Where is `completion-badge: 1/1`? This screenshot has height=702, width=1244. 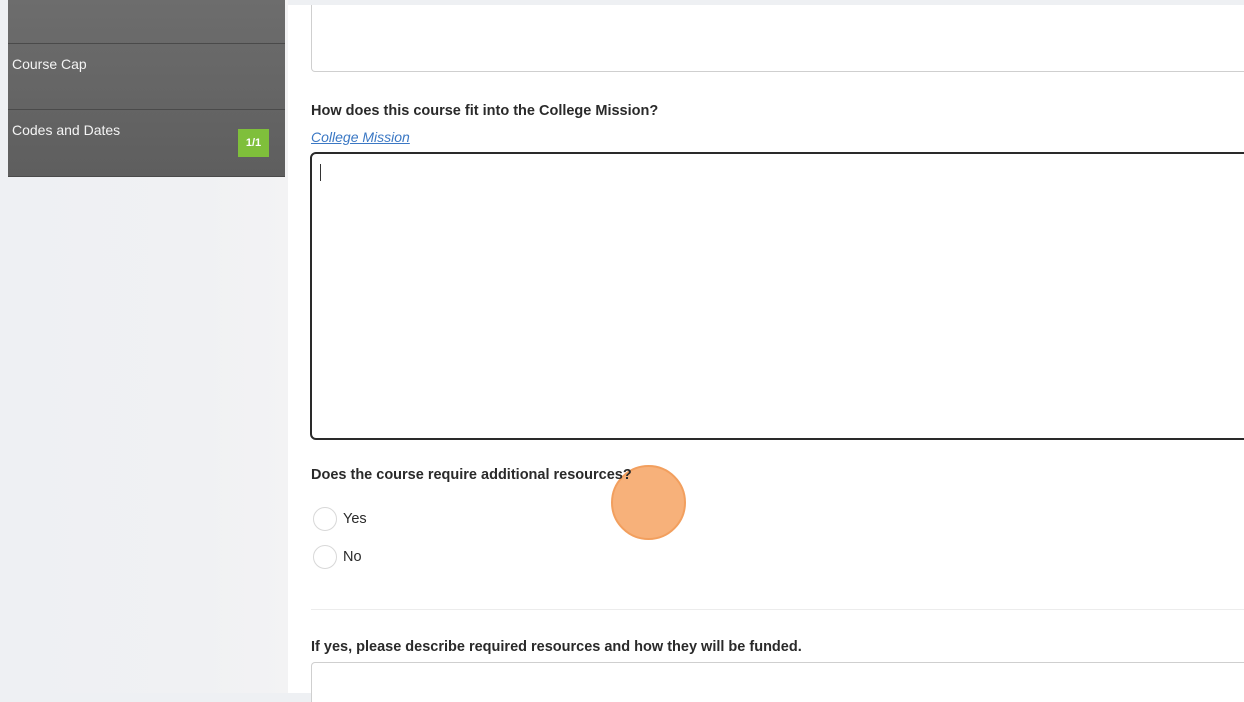 completion-badge: 1/1 is located at coordinates (253, 143).